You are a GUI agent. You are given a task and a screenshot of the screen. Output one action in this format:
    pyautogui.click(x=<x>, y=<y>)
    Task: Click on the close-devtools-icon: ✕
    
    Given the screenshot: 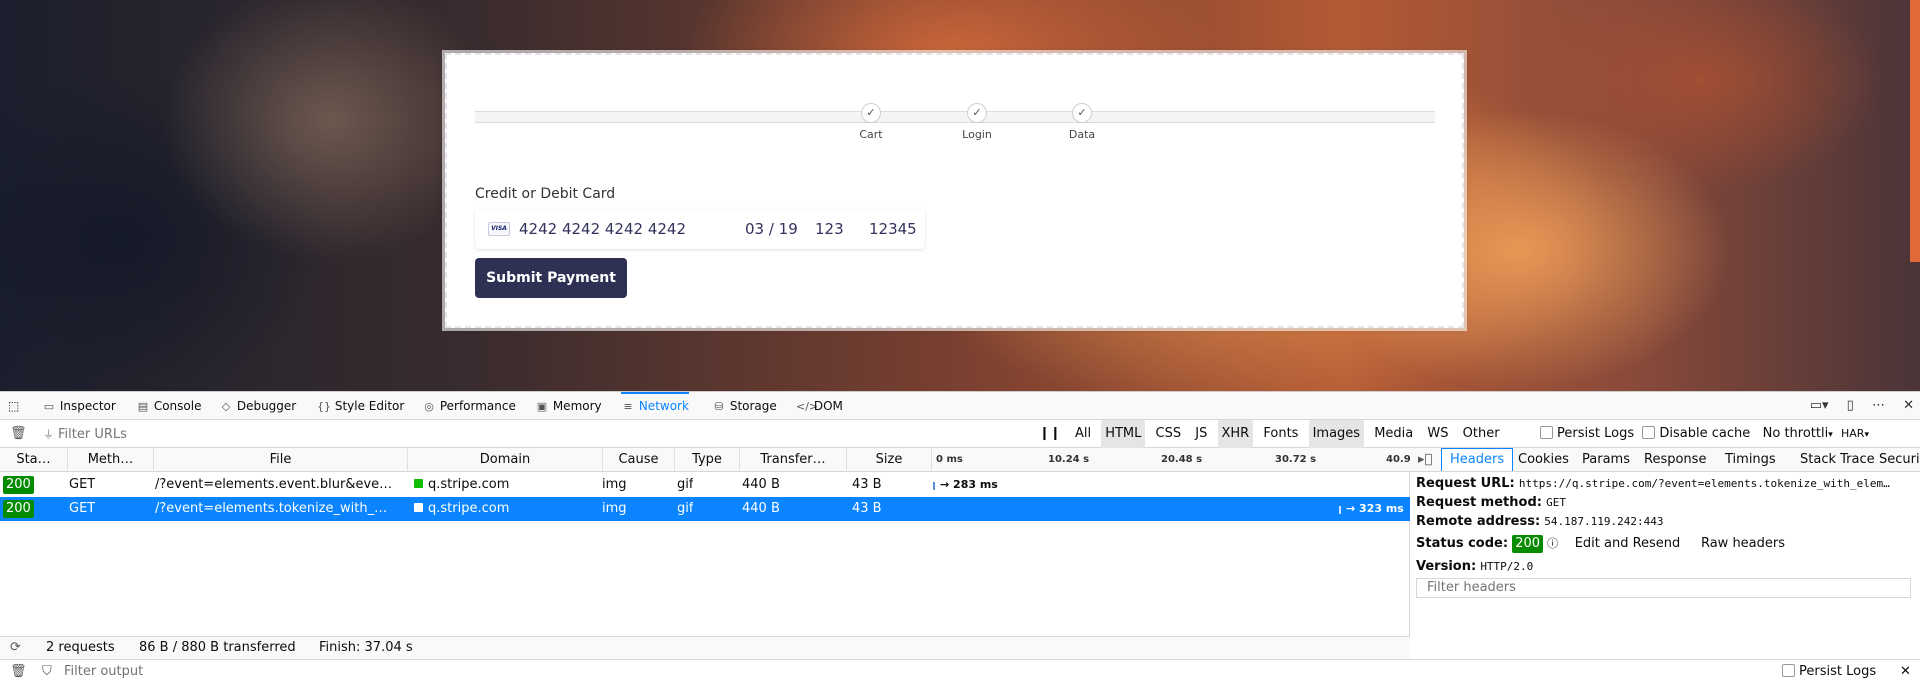 What is the action you would take?
    pyautogui.click(x=1908, y=405)
    